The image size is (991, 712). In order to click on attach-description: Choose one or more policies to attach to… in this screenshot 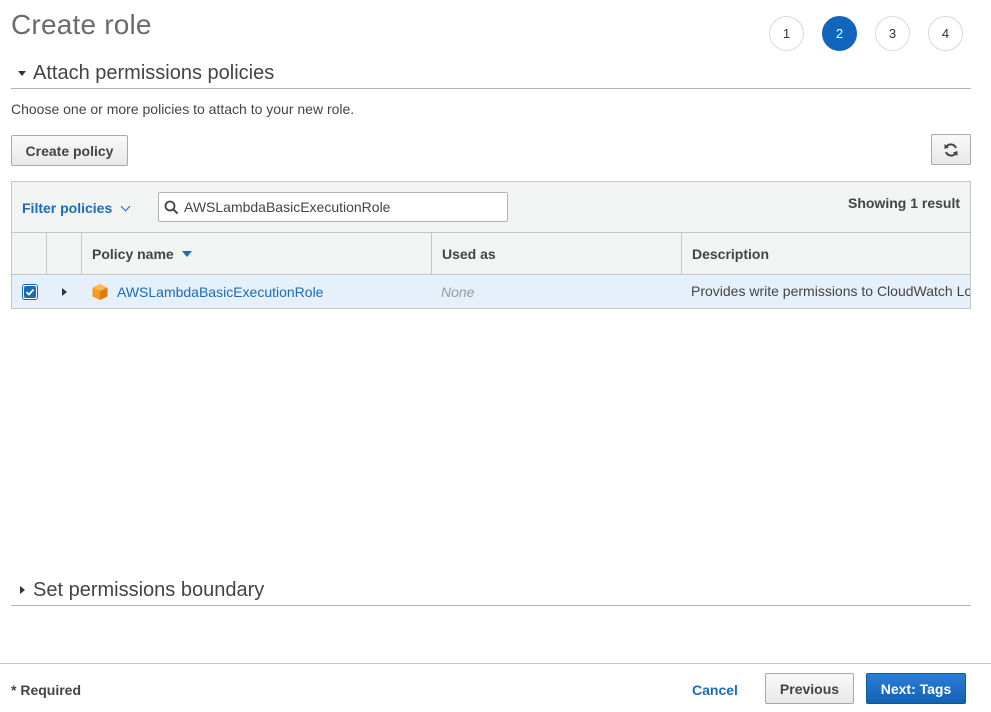, I will do `click(183, 109)`.